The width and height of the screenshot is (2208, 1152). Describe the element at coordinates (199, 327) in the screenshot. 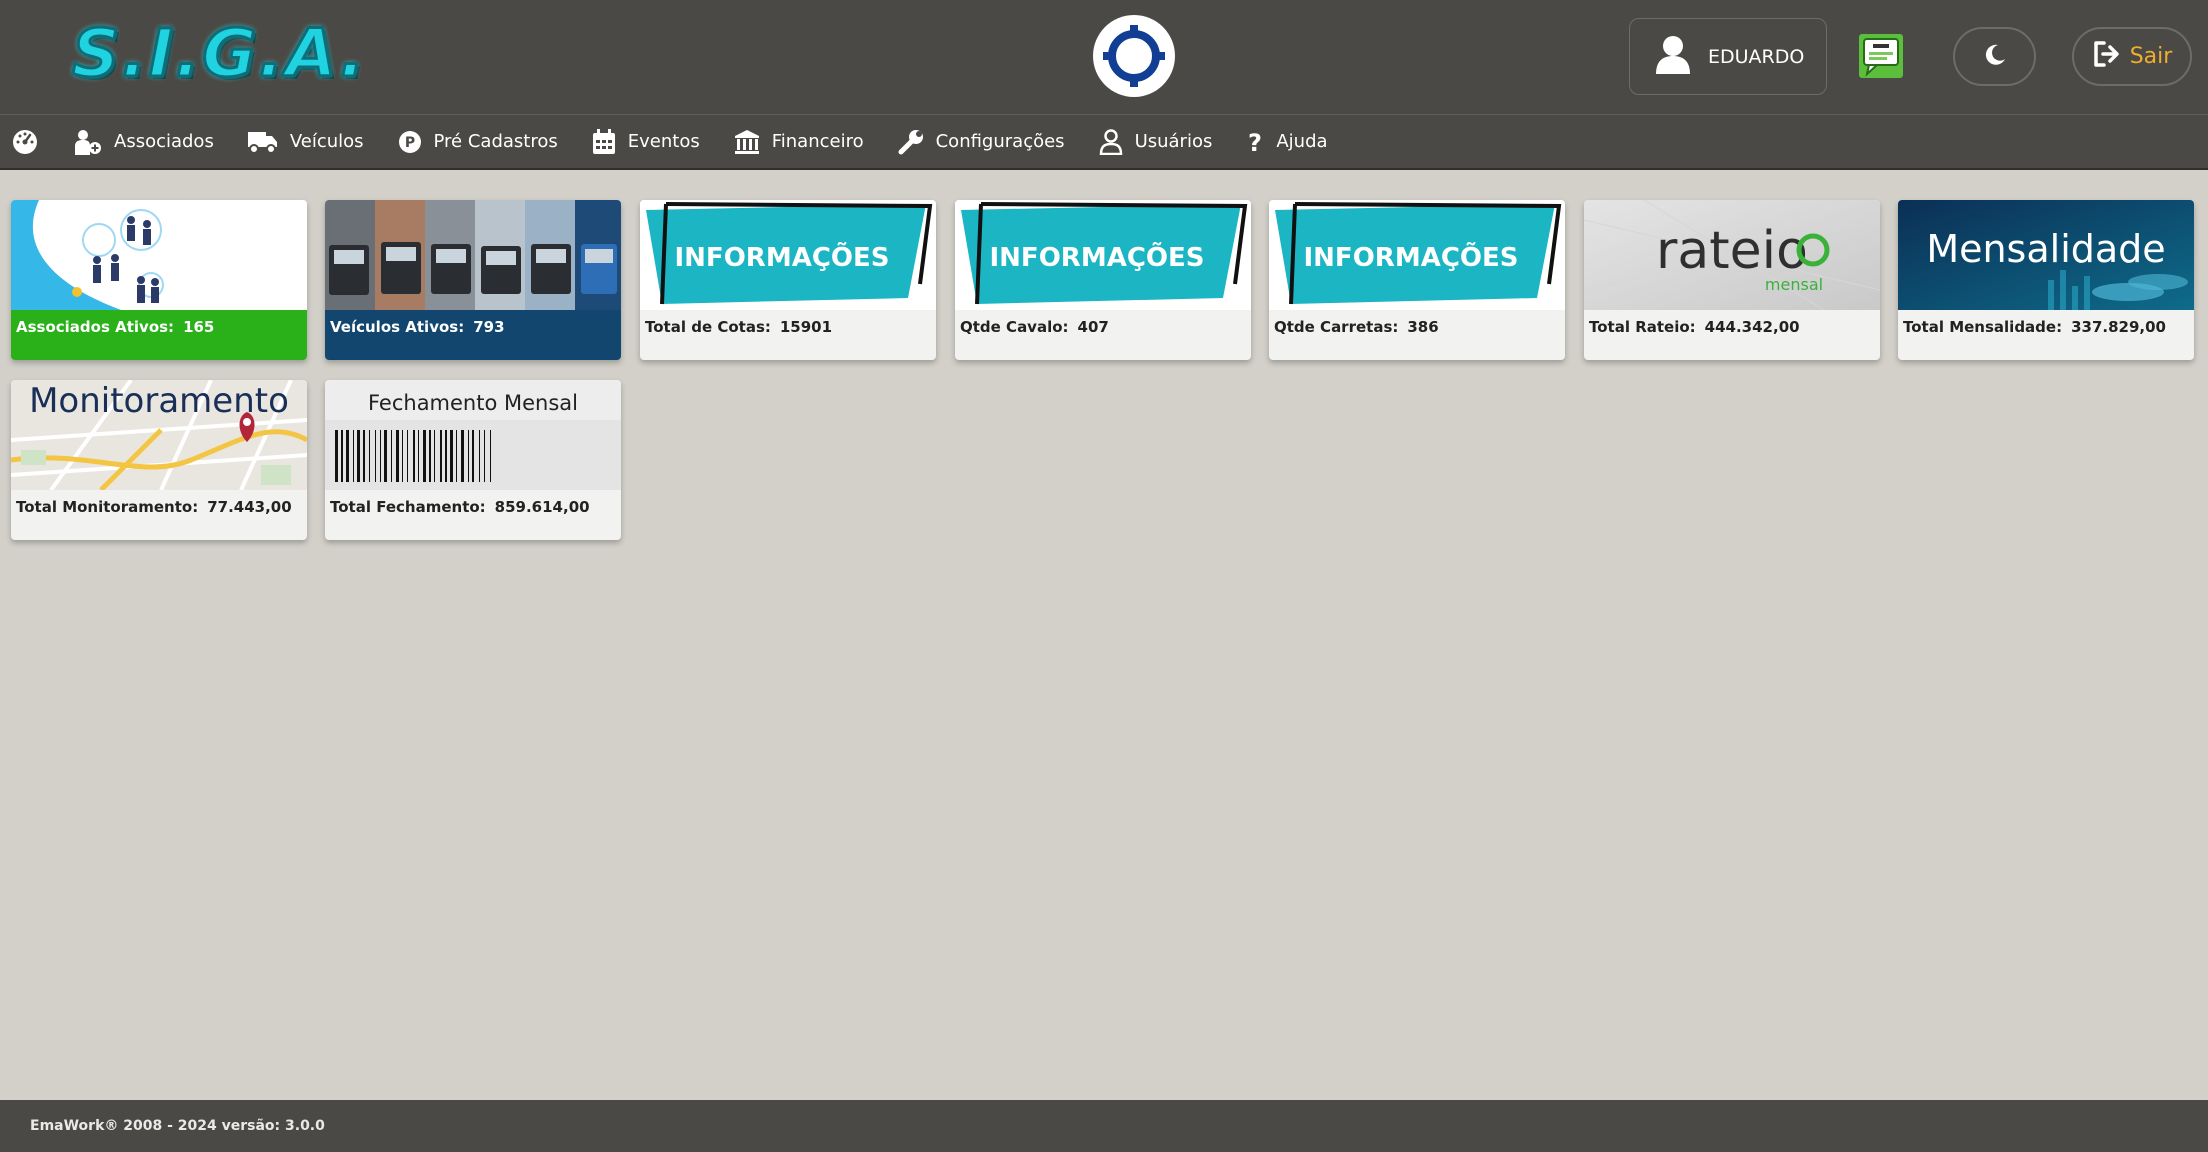

I see `card-value: 165` at that location.